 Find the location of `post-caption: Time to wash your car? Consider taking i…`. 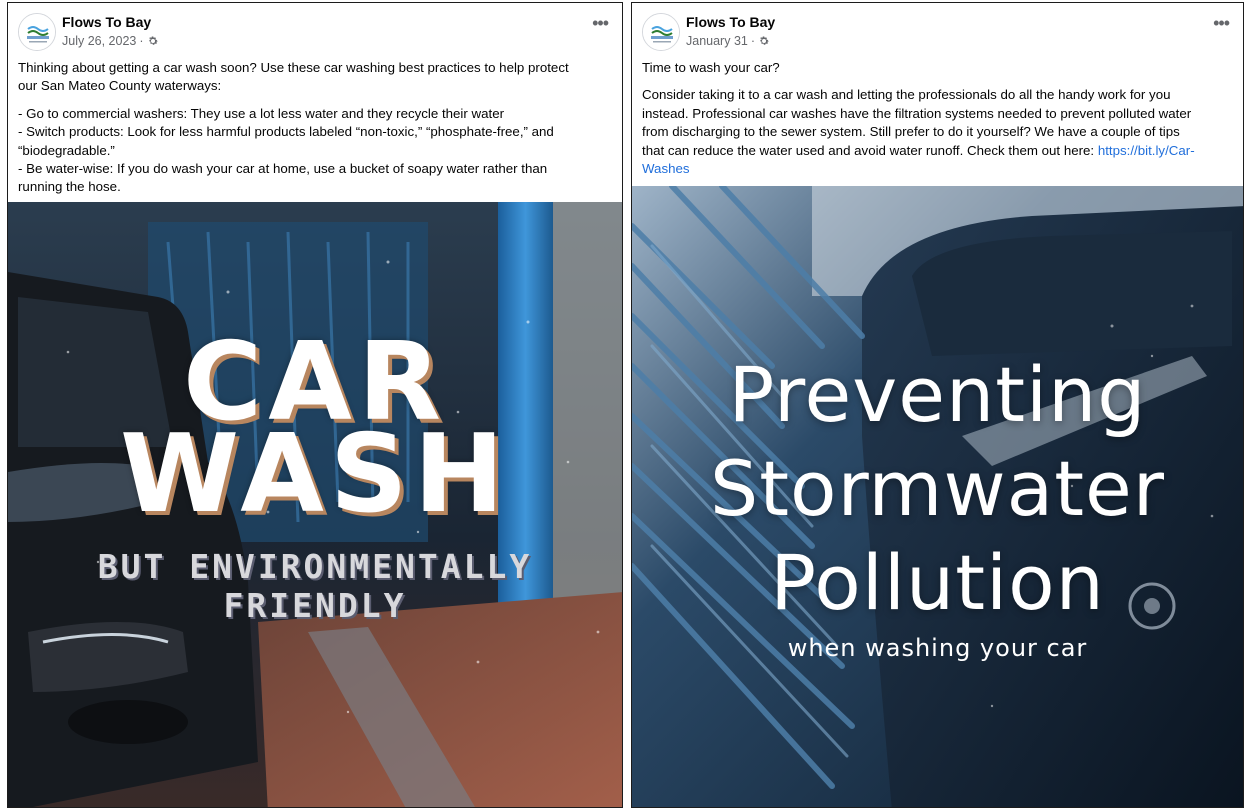

post-caption: Time to wash your car? Consider taking i… is located at coordinates (937, 118).